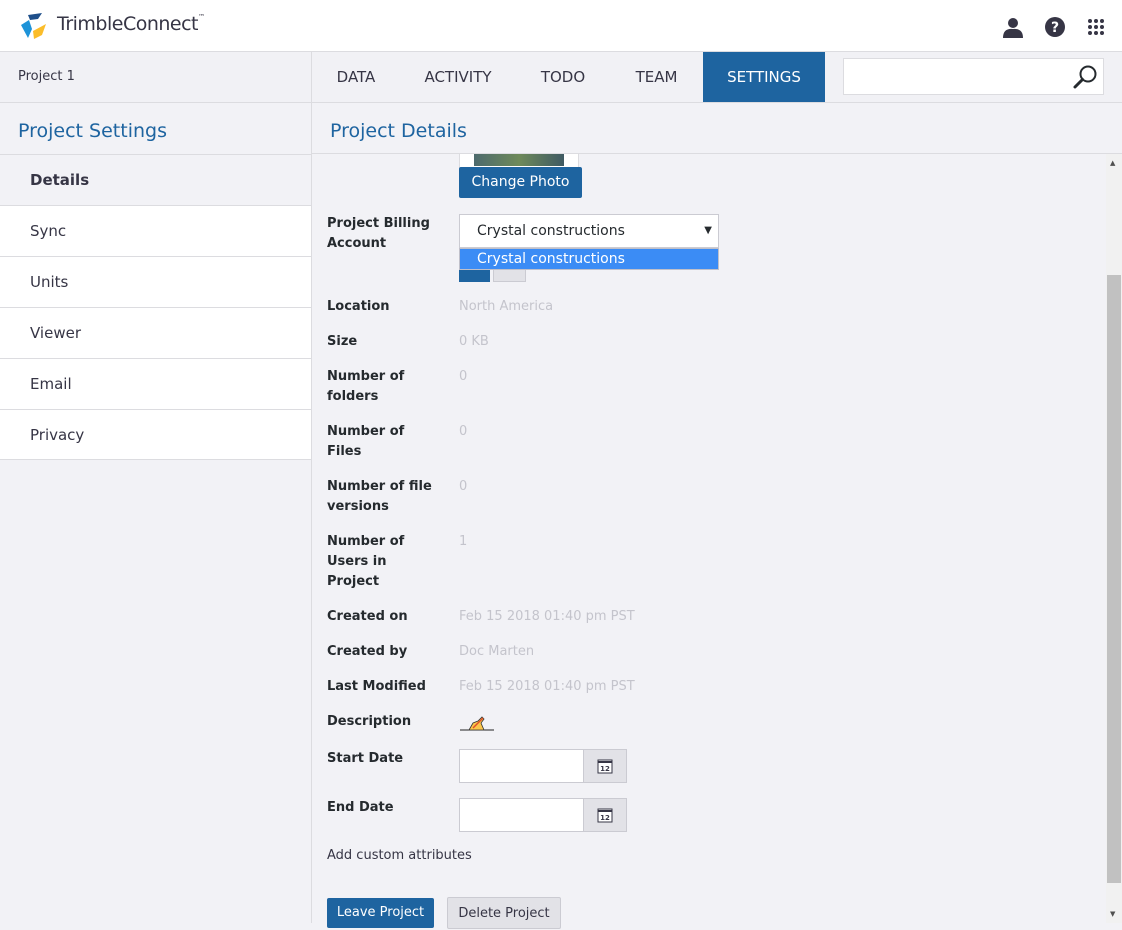  I want to click on field-label: Number of Files, so click(366, 441).